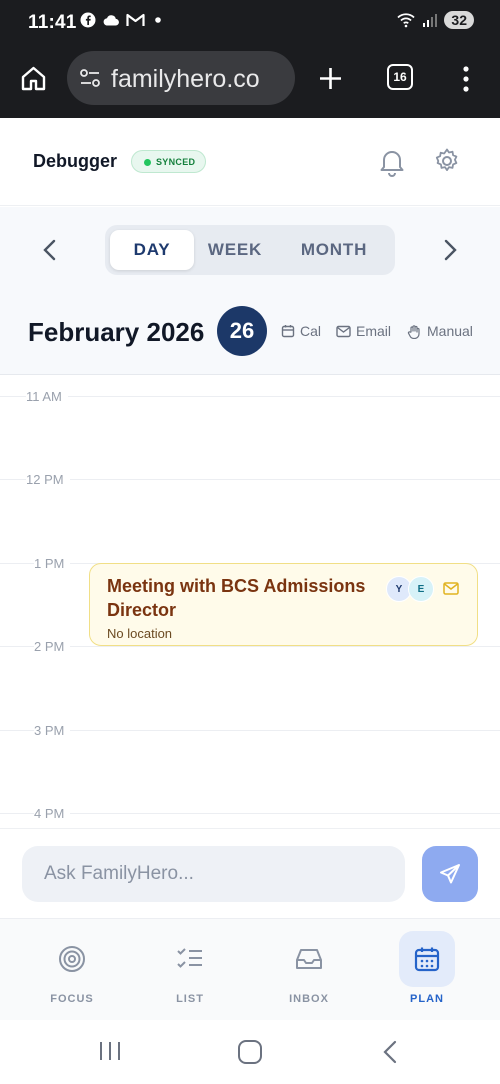 The image size is (500, 1084). I want to click on source-filter-email: Email, so click(363, 331).